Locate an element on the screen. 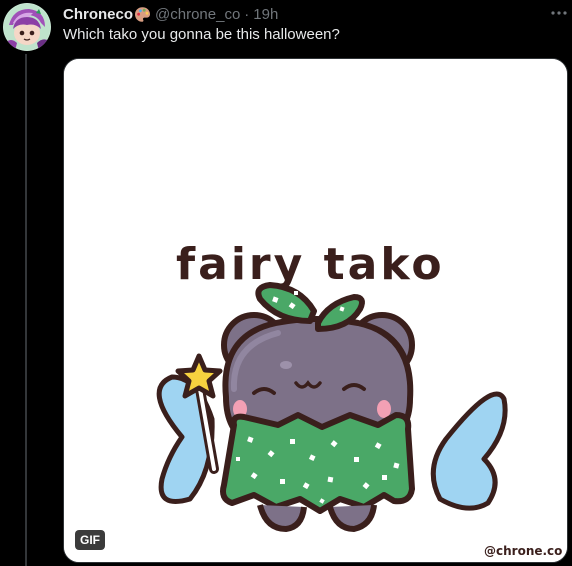 The width and height of the screenshot is (572, 566). timestamp: 19h is located at coordinates (265, 14).